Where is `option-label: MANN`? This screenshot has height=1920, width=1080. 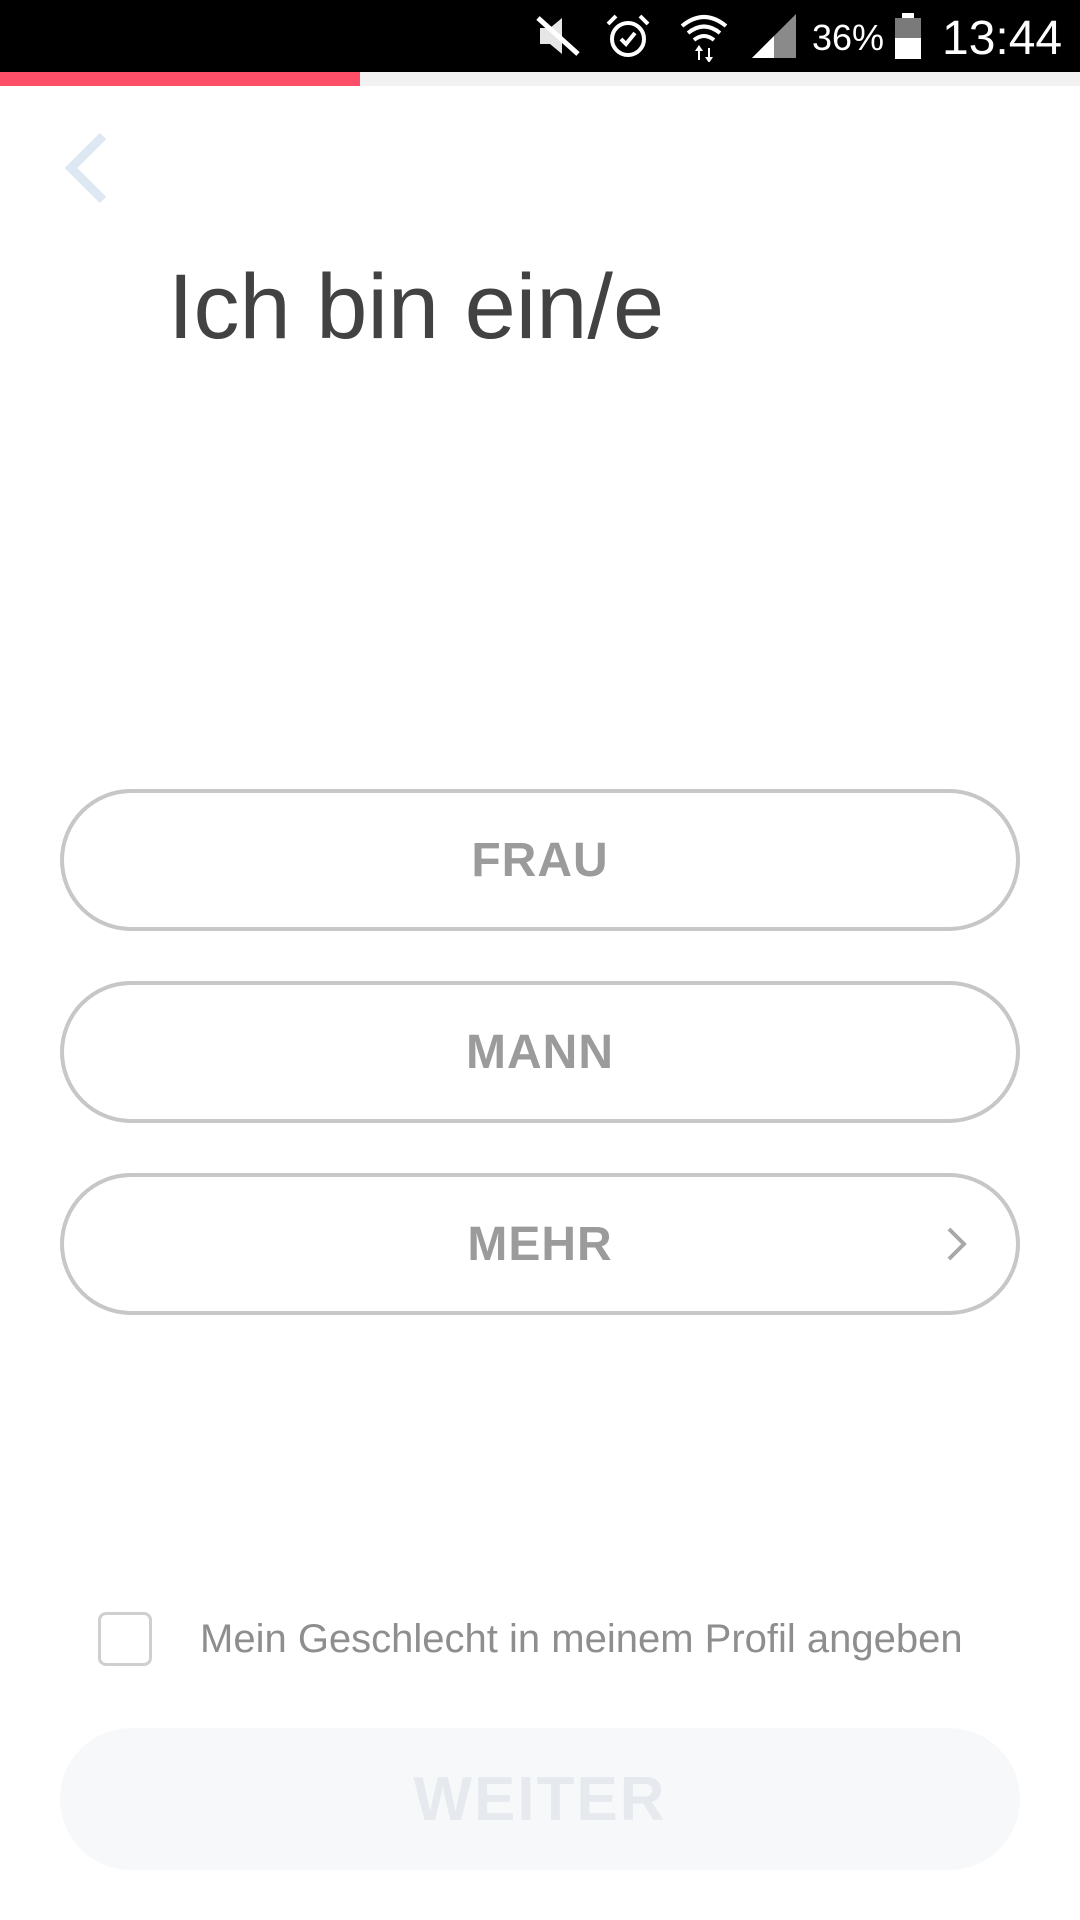 option-label: MANN is located at coordinates (540, 1052).